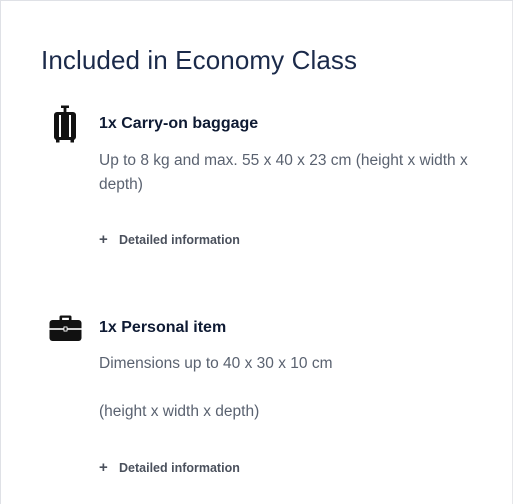  I want to click on personal-item-detailed-information-link: + Detailed information, so click(169, 467).